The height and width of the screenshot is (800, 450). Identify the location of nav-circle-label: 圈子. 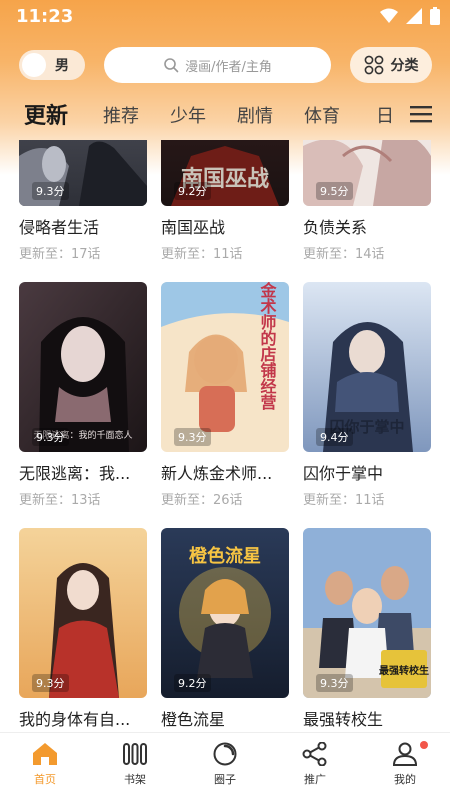
(225, 779).